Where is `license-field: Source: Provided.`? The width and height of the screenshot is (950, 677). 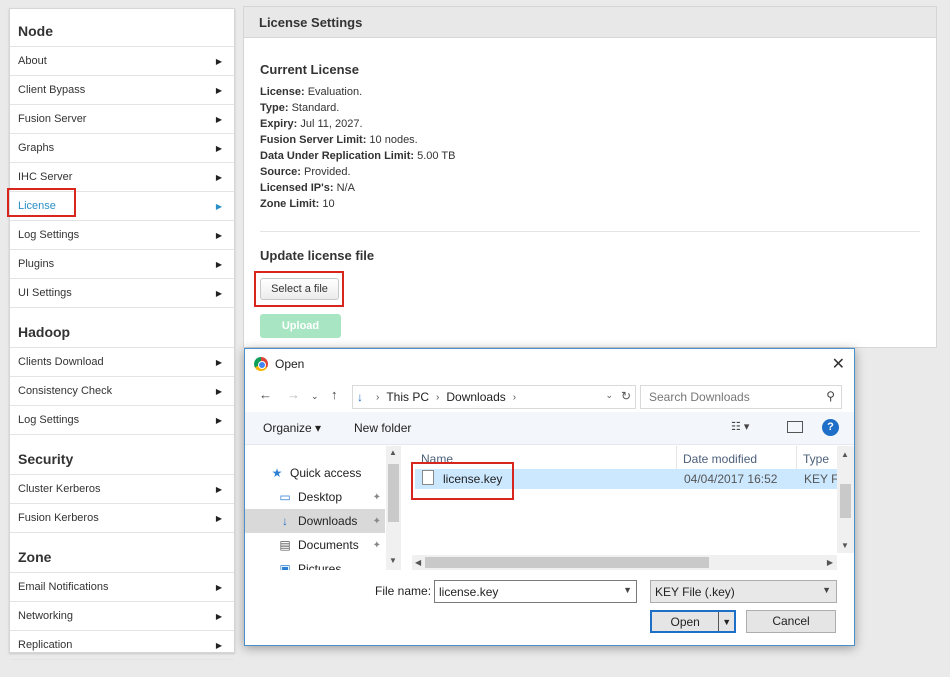
license-field: Source: Provided. is located at coordinates (305, 172).